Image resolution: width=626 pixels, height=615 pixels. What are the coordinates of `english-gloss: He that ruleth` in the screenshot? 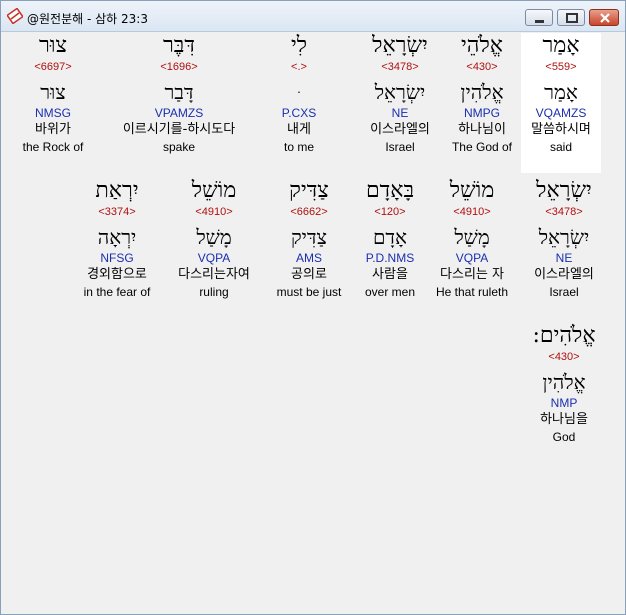 It's located at (472, 292).